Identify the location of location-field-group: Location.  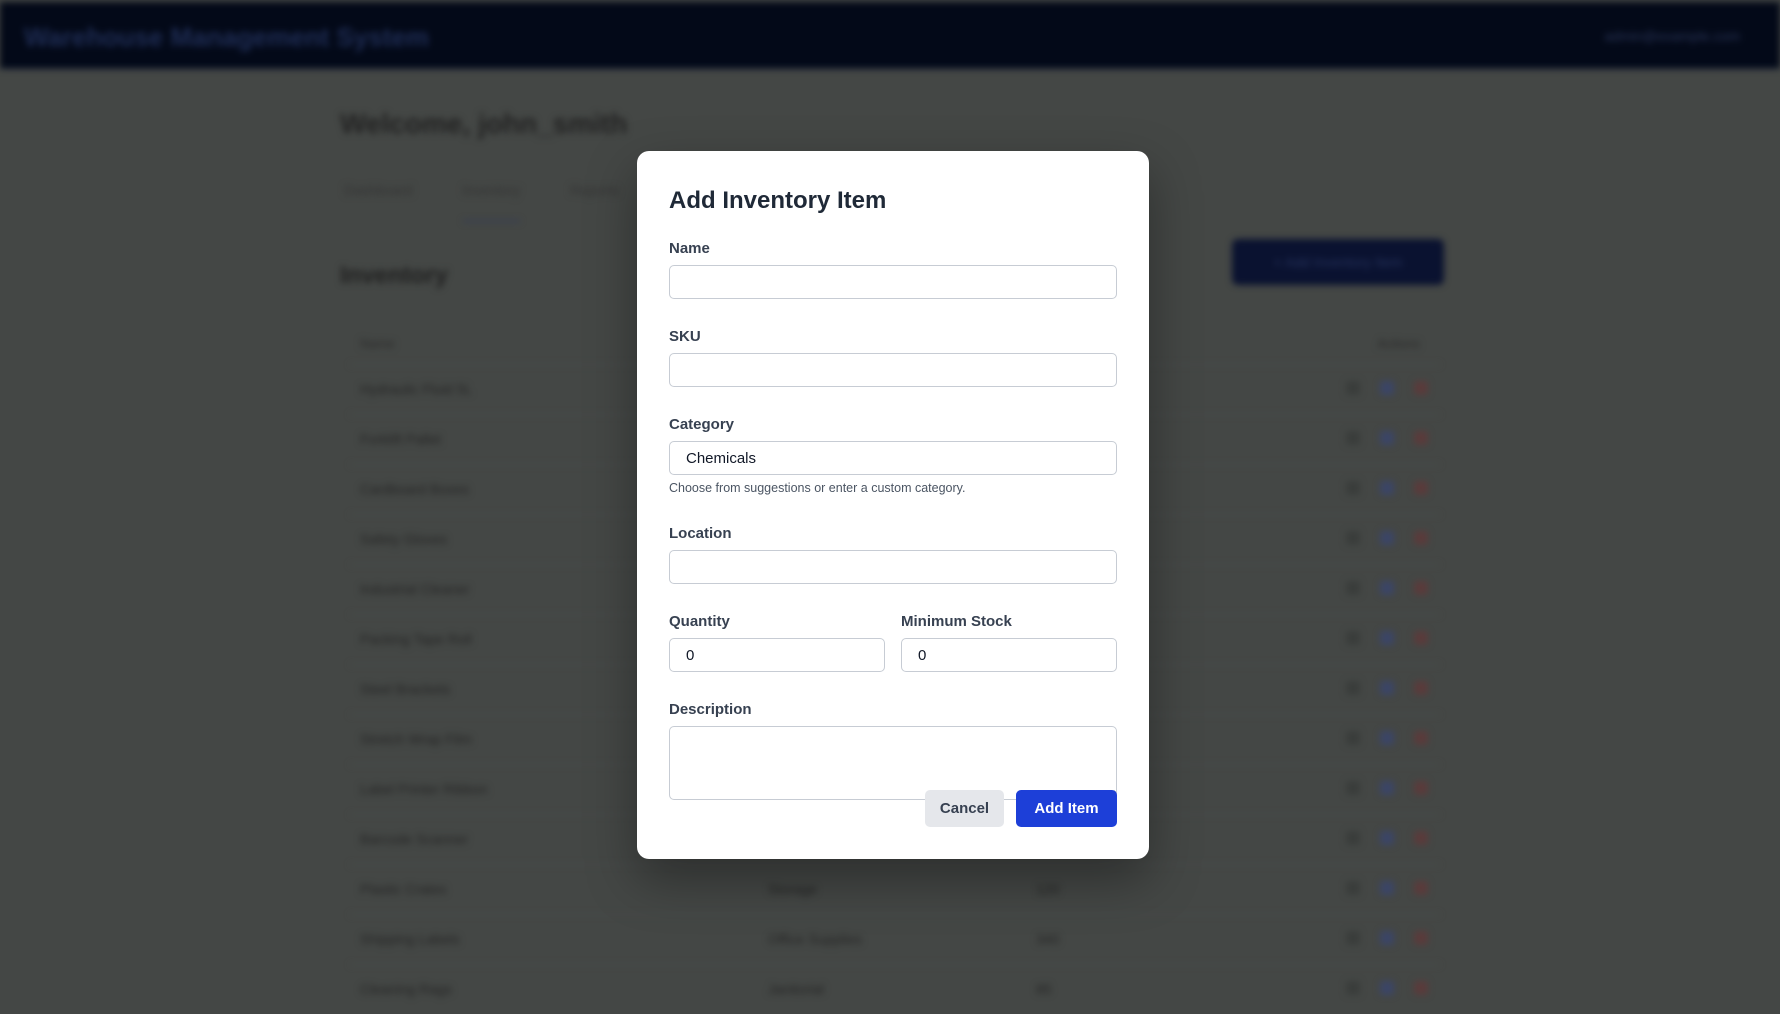
(893, 554).